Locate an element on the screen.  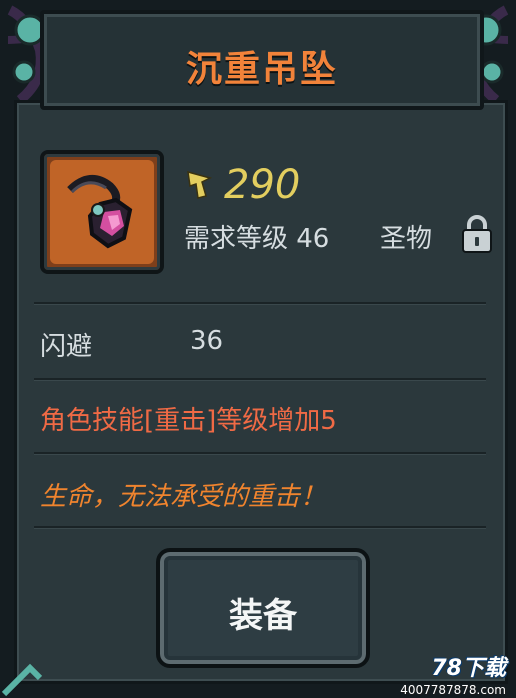
watermark-brand: 78下载 is located at coordinates (468, 668).